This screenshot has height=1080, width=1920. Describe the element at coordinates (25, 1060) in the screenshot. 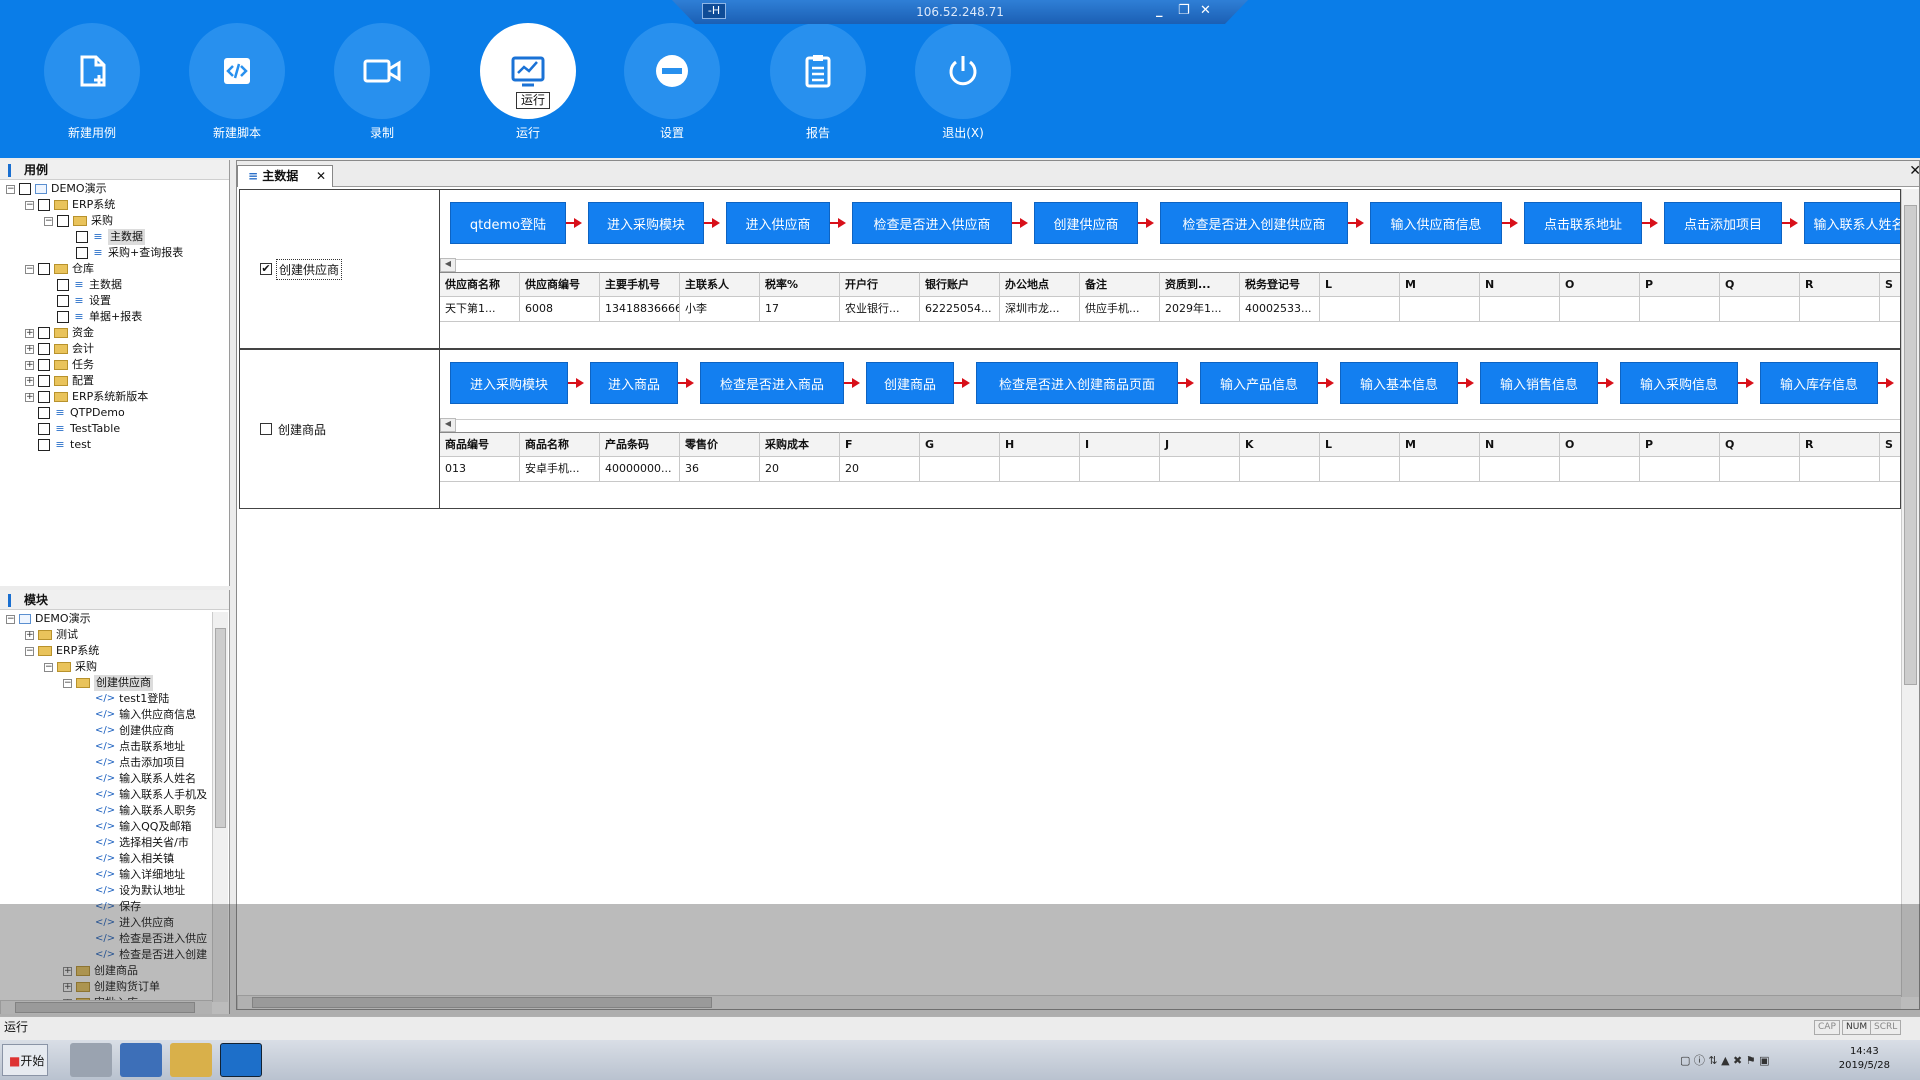

I see `start-button: ■开始` at that location.